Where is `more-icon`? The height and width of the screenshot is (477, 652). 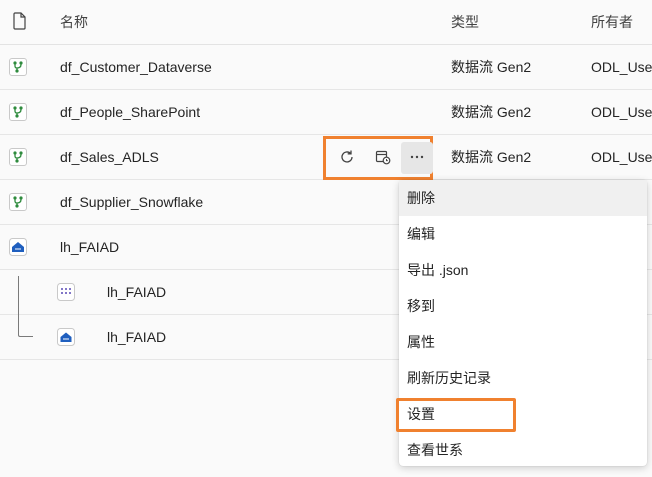 more-icon is located at coordinates (417, 158).